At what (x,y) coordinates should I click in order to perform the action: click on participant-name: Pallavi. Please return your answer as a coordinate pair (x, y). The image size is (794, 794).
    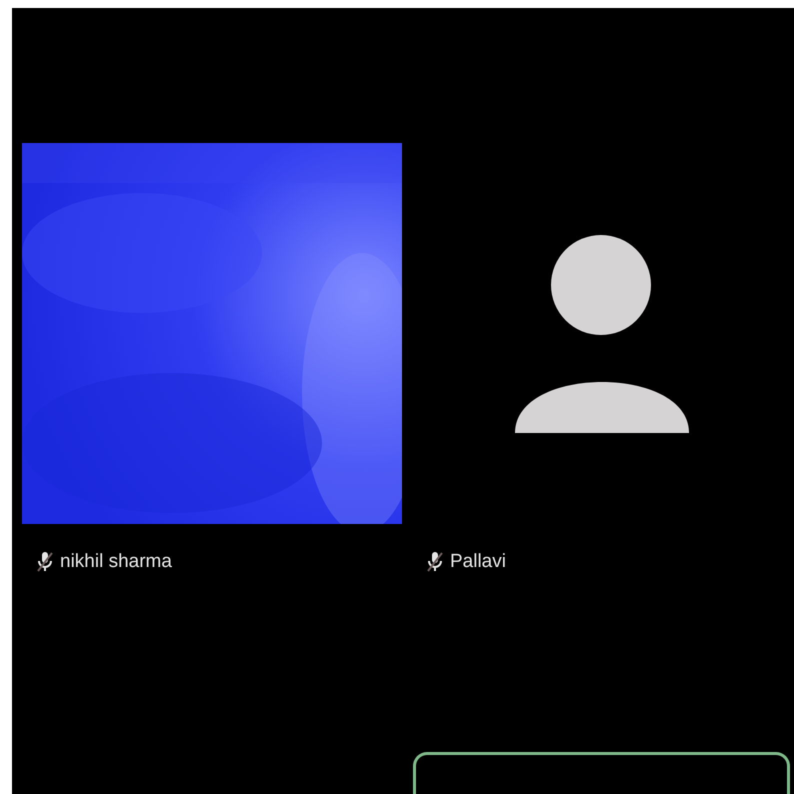
    Looking at the image, I should click on (478, 562).